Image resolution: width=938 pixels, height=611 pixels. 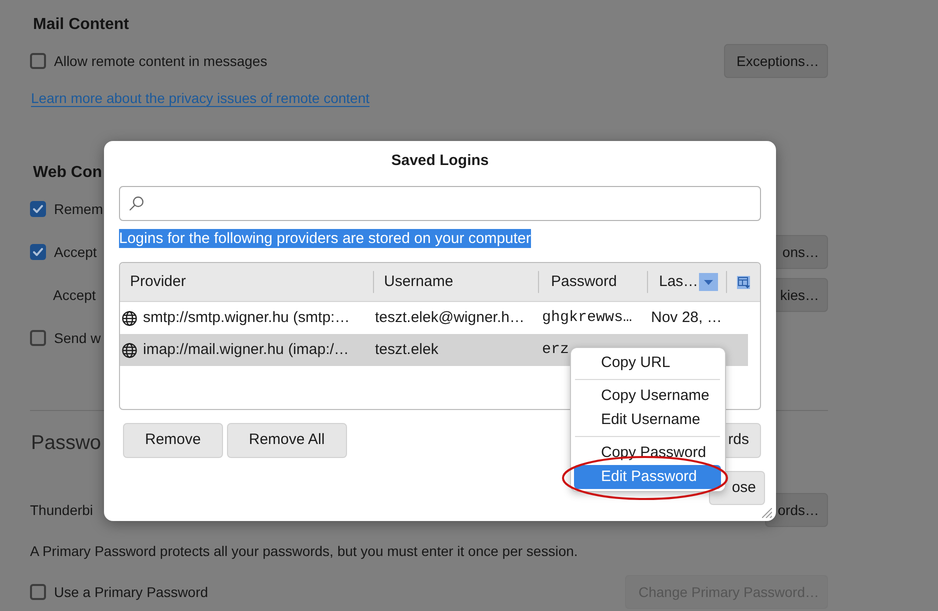 I want to click on dialog-button: Remove, so click(x=173, y=440).